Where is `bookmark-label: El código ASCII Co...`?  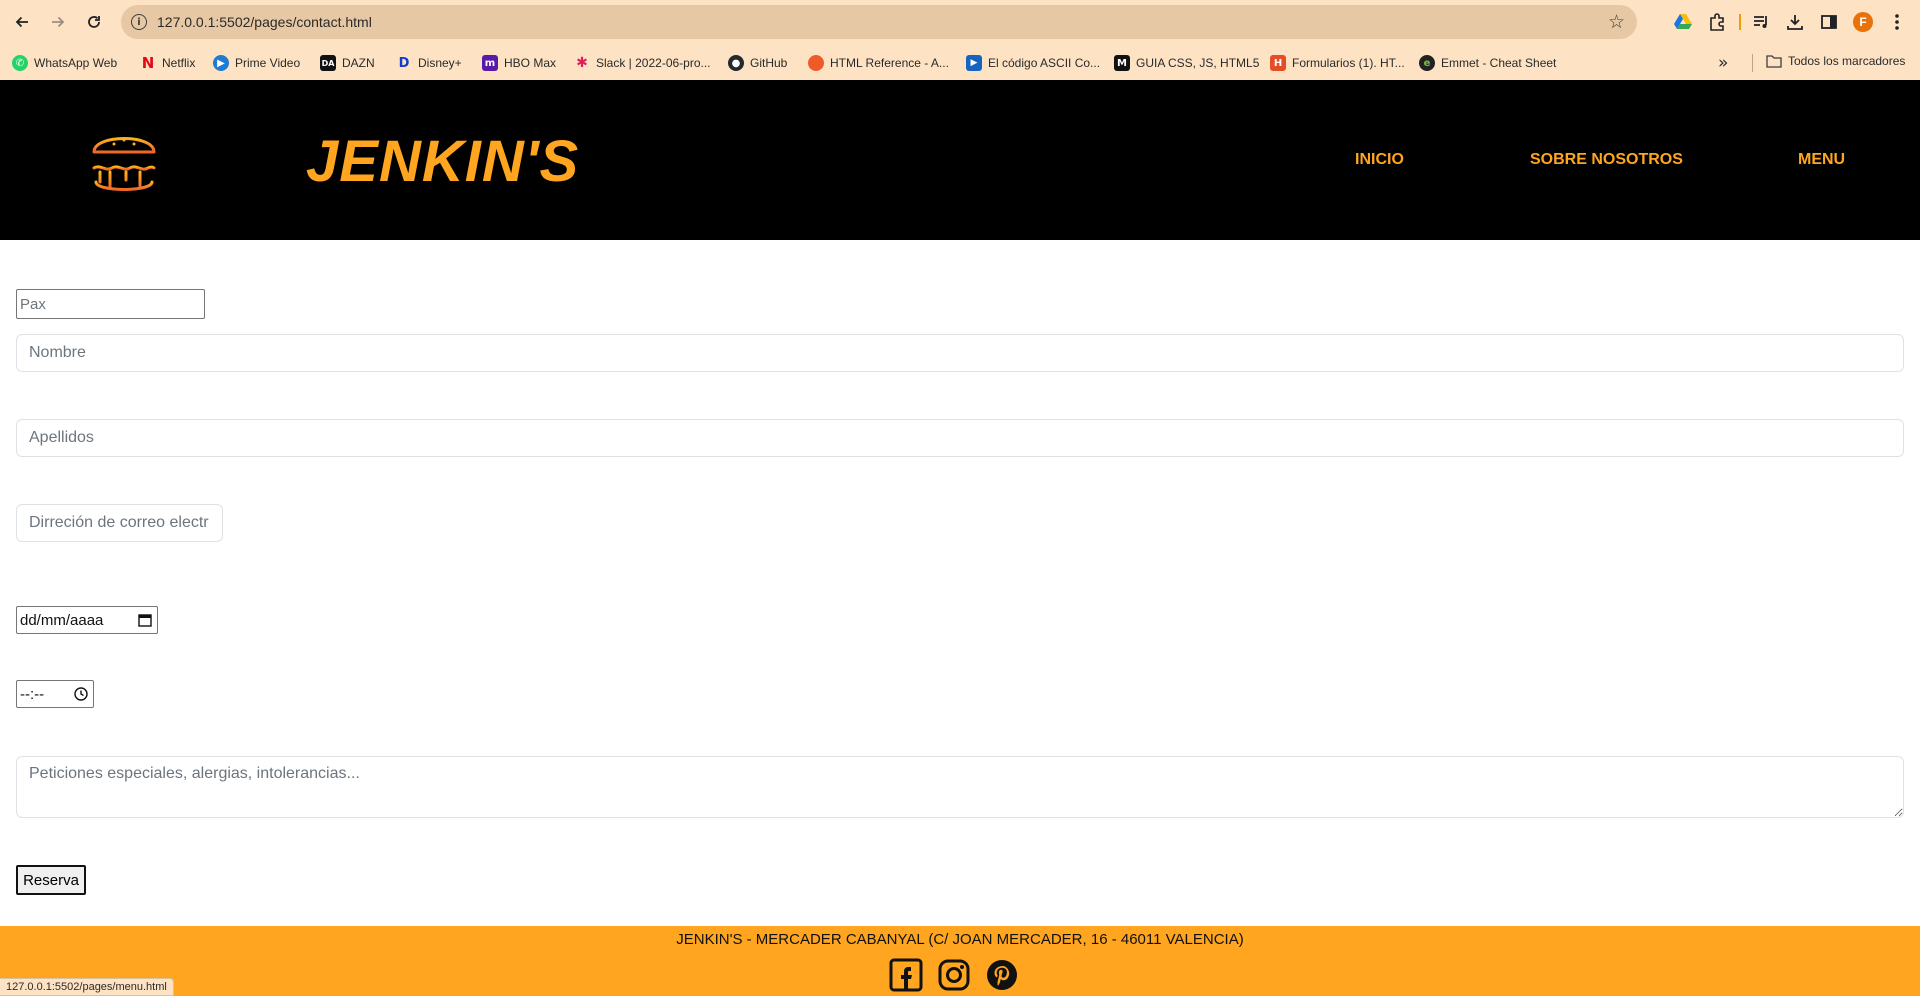
bookmark-label: El código ASCII Co... is located at coordinates (1044, 63).